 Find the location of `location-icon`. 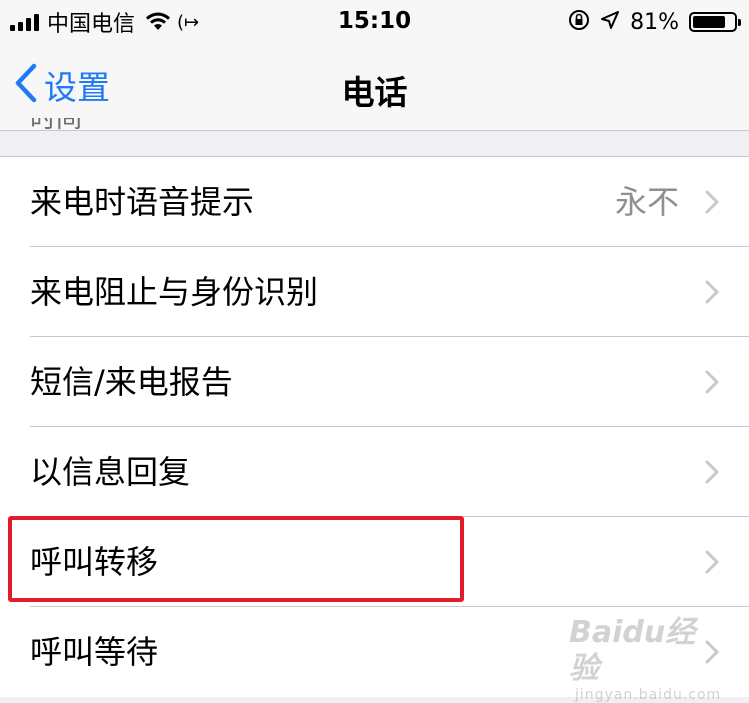

location-icon is located at coordinates (610, 22).